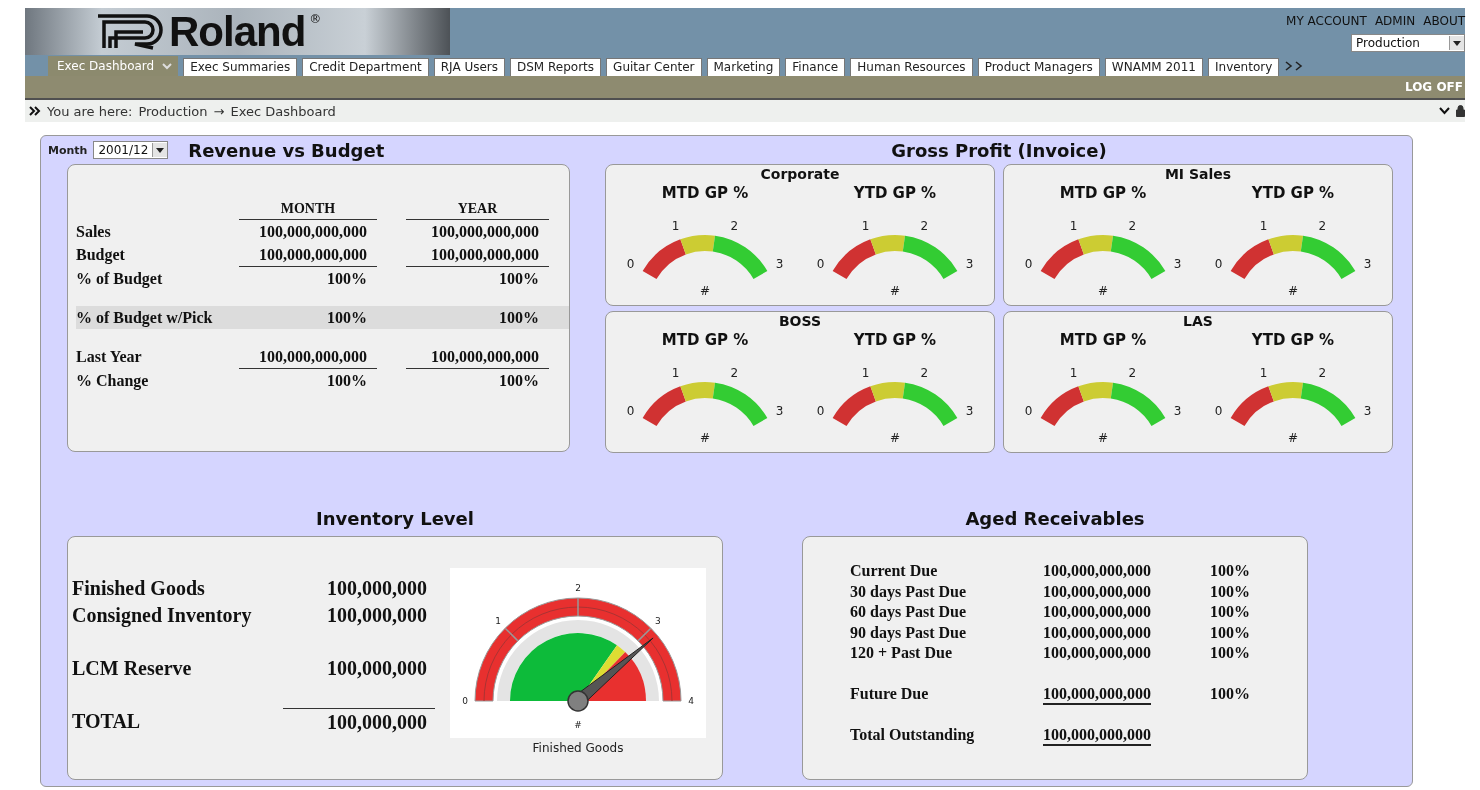  Describe the element at coordinates (109, 357) in the screenshot. I see `row-label: Last Year` at that location.